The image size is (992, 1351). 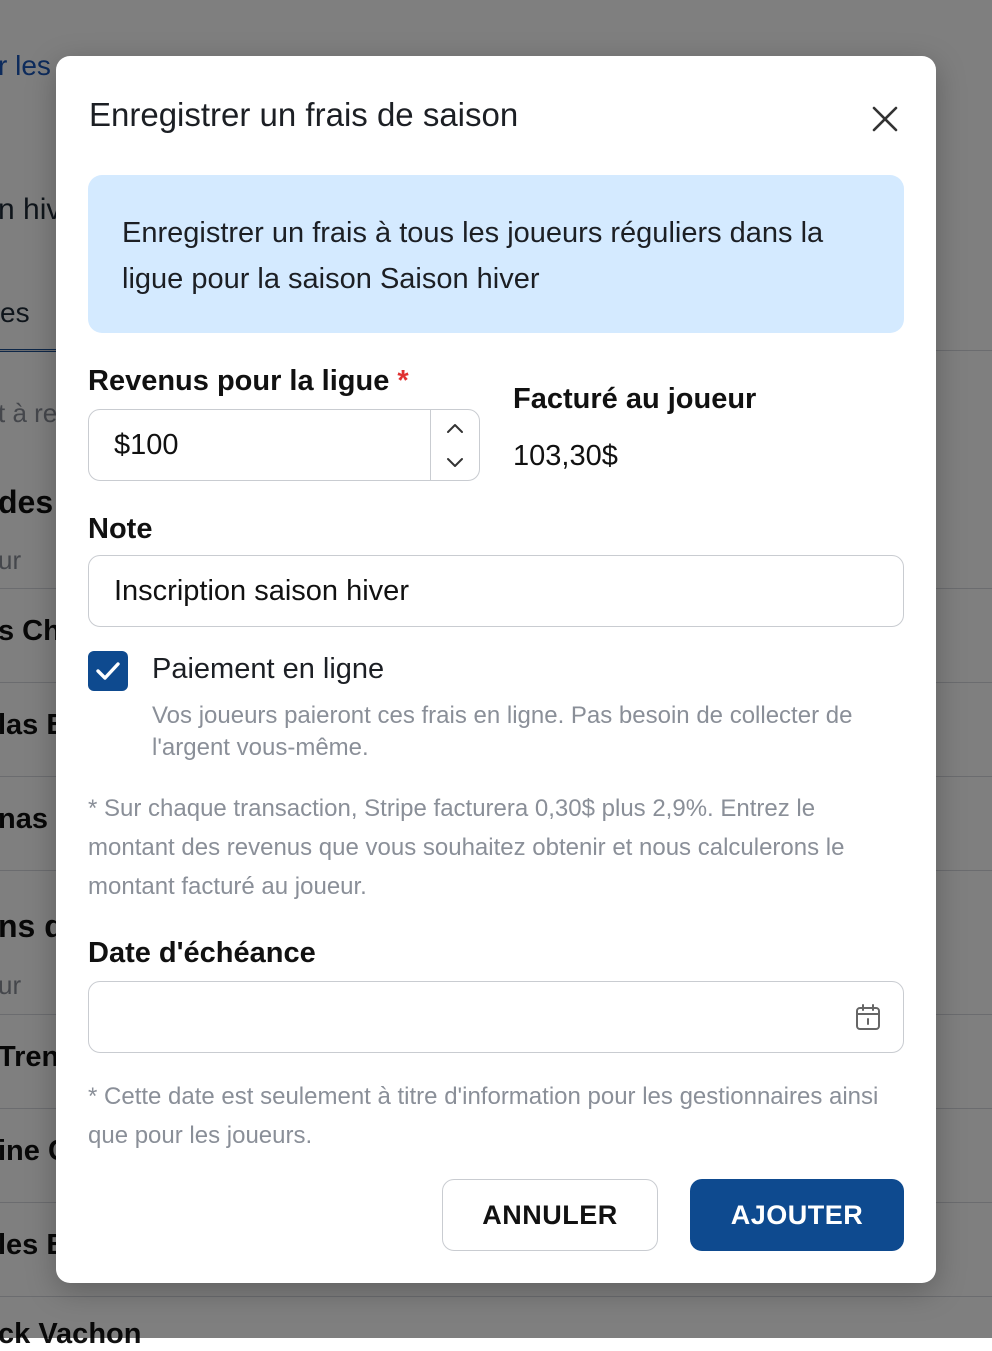 What do you see at coordinates (550, 1215) in the screenshot?
I see `cancel-button: ANNULER` at bounding box center [550, 1215].